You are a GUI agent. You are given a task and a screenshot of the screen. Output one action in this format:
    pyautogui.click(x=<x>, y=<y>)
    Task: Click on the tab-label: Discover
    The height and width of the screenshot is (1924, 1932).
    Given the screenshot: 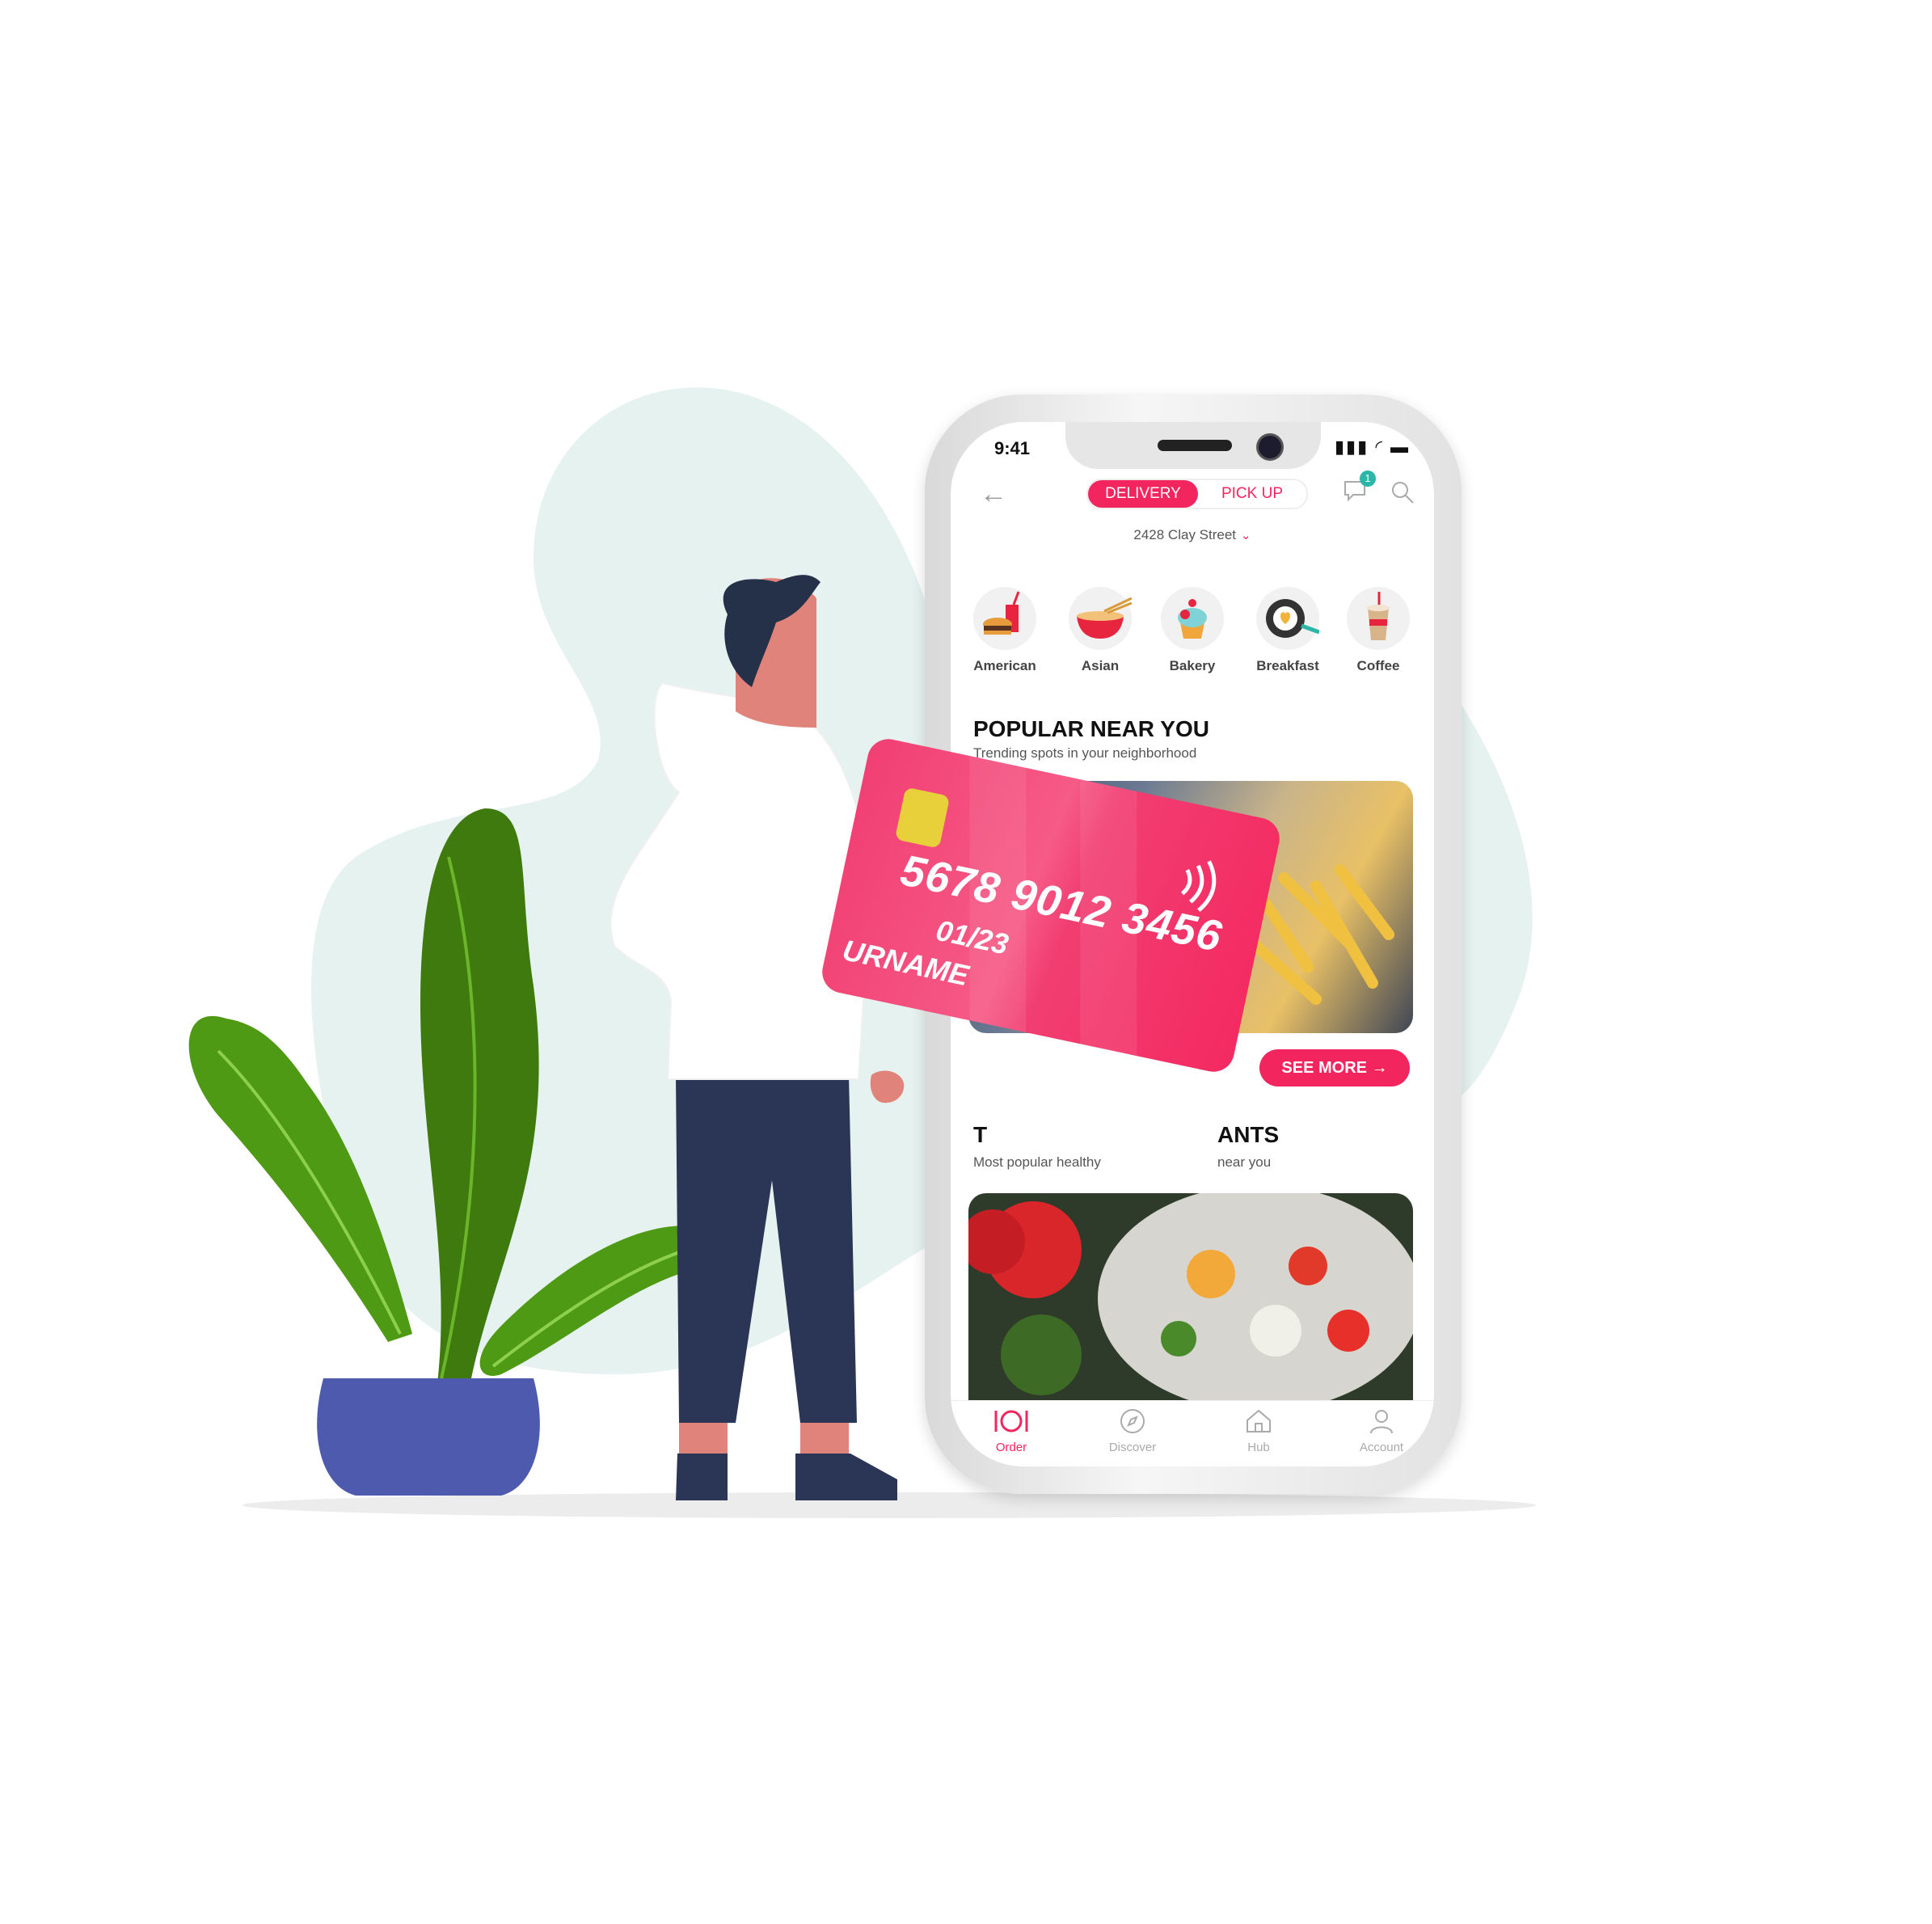 What is the action you would take?
    pyautogui.click(x=1132, y=1447)
    